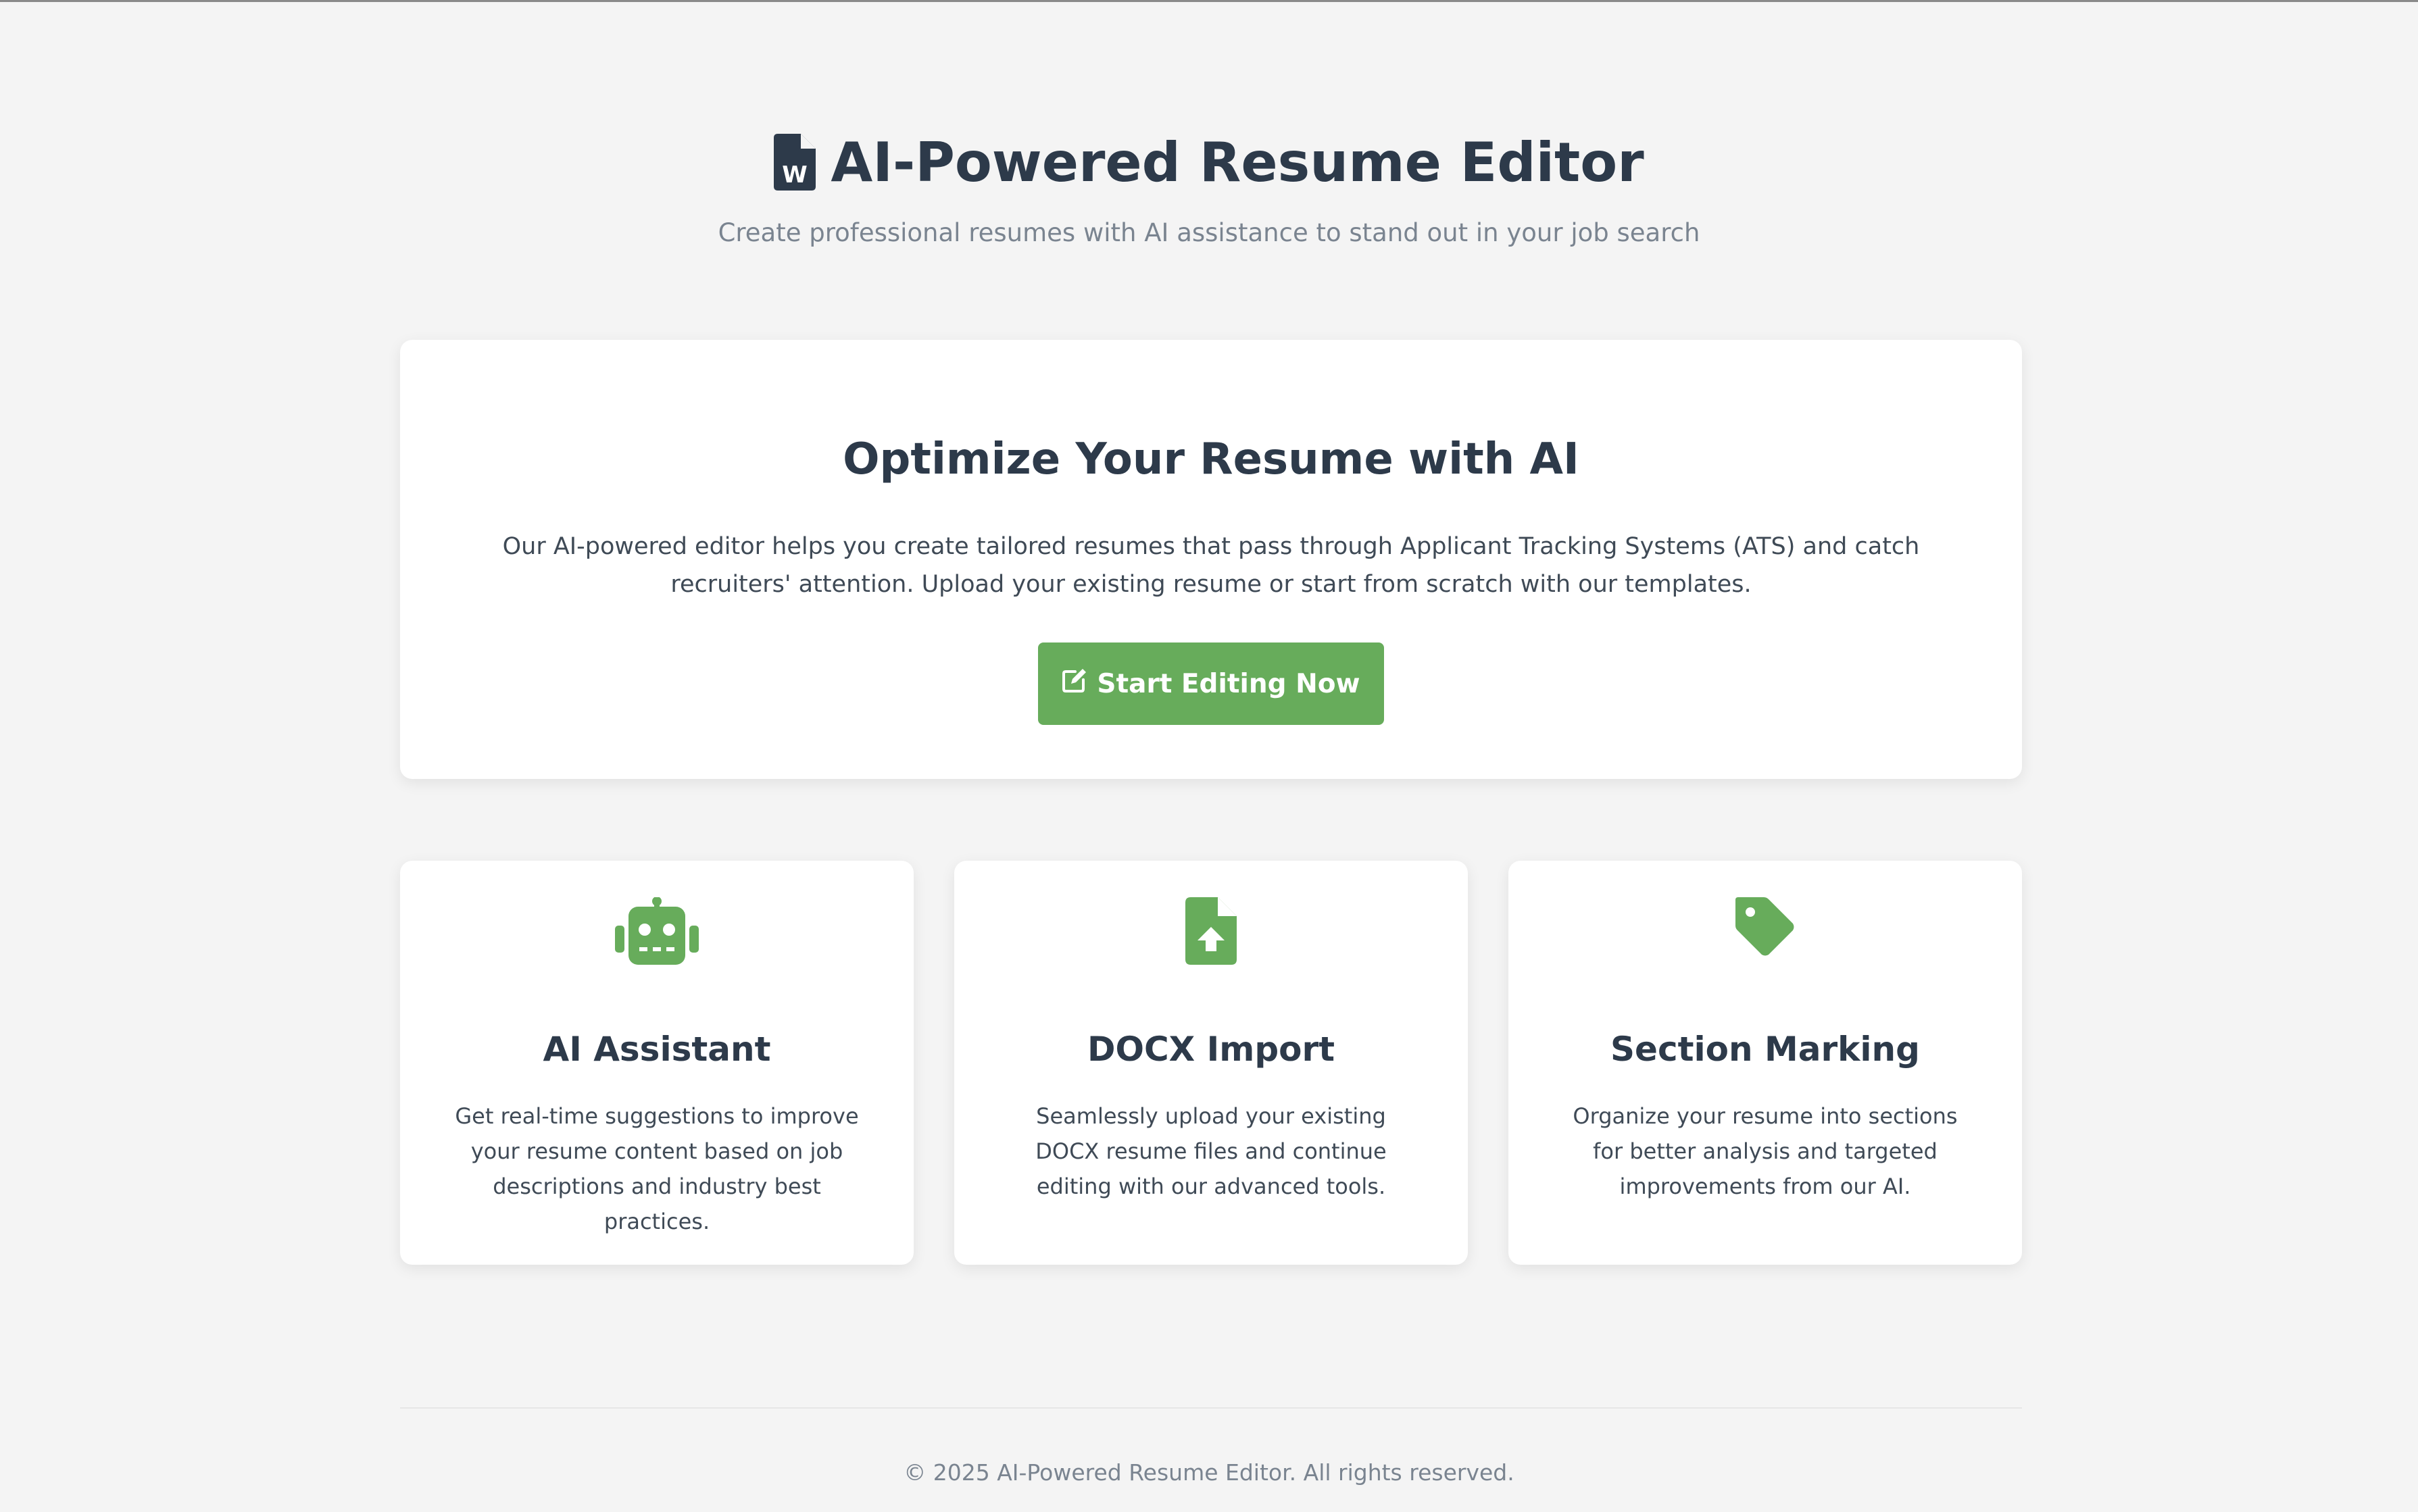 The image size is (2418, 1512). I want to click on start-editing-label: Start Editing Now, so click(1229, 684).